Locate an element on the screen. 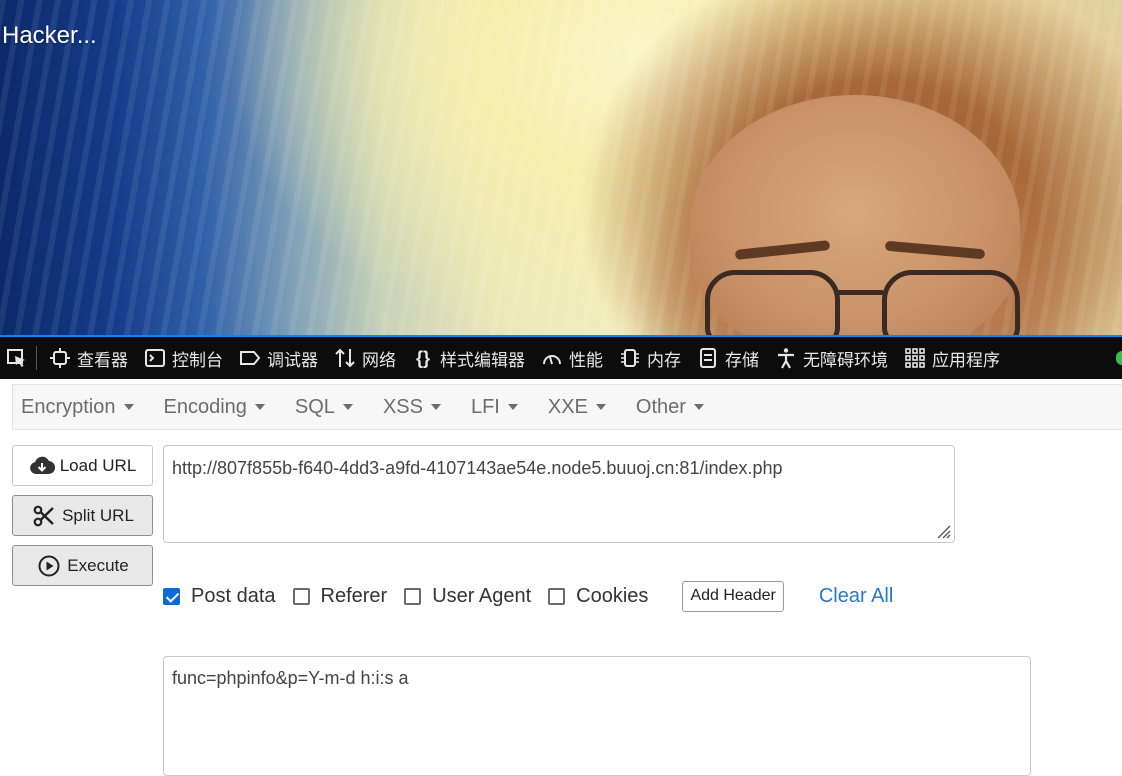  debugger-icon is located at coordinates (250, 358).